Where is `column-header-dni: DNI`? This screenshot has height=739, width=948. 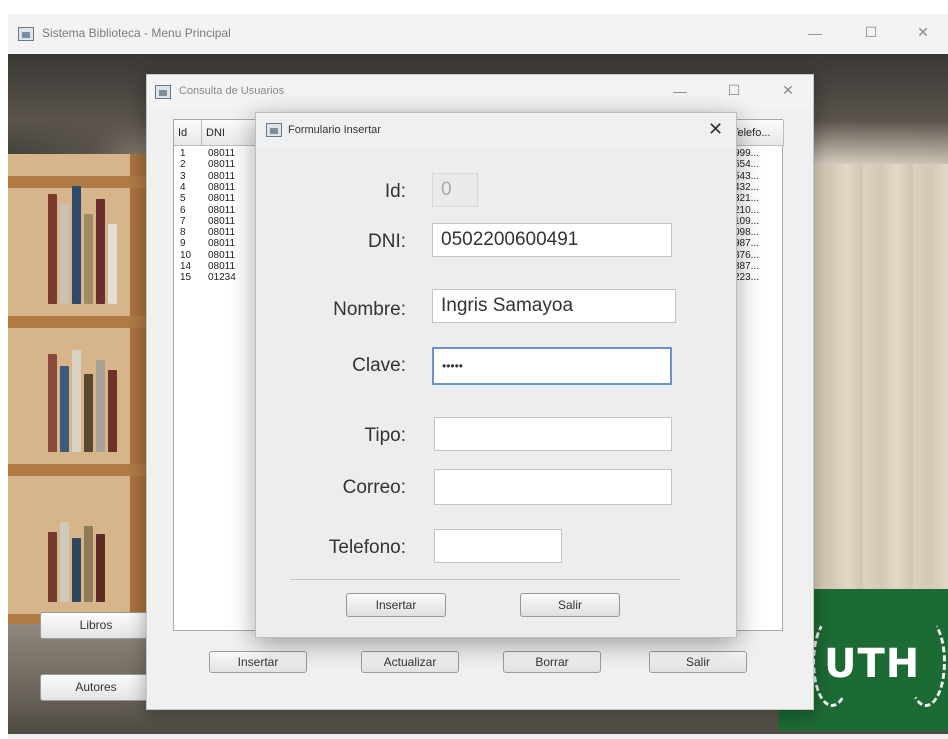 column-header-dni: DNI is located at coordinates (232, 133).